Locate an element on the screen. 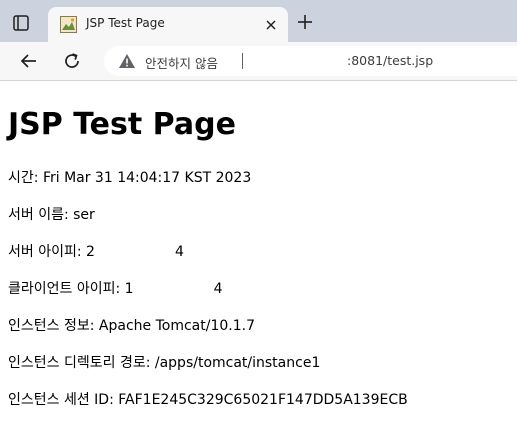  server-name-label: 서버 이름: is located at coordinates (38, 215).